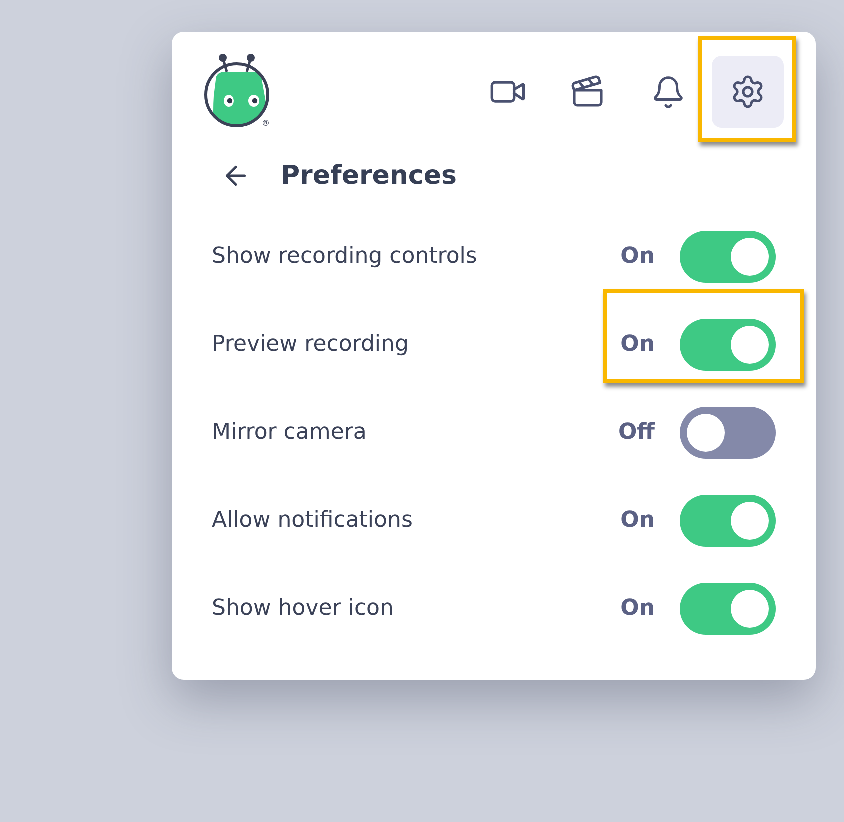  Describe the element at coordinates (636, 433) in the screenshot. I see `toggle-status: Off` at that location.